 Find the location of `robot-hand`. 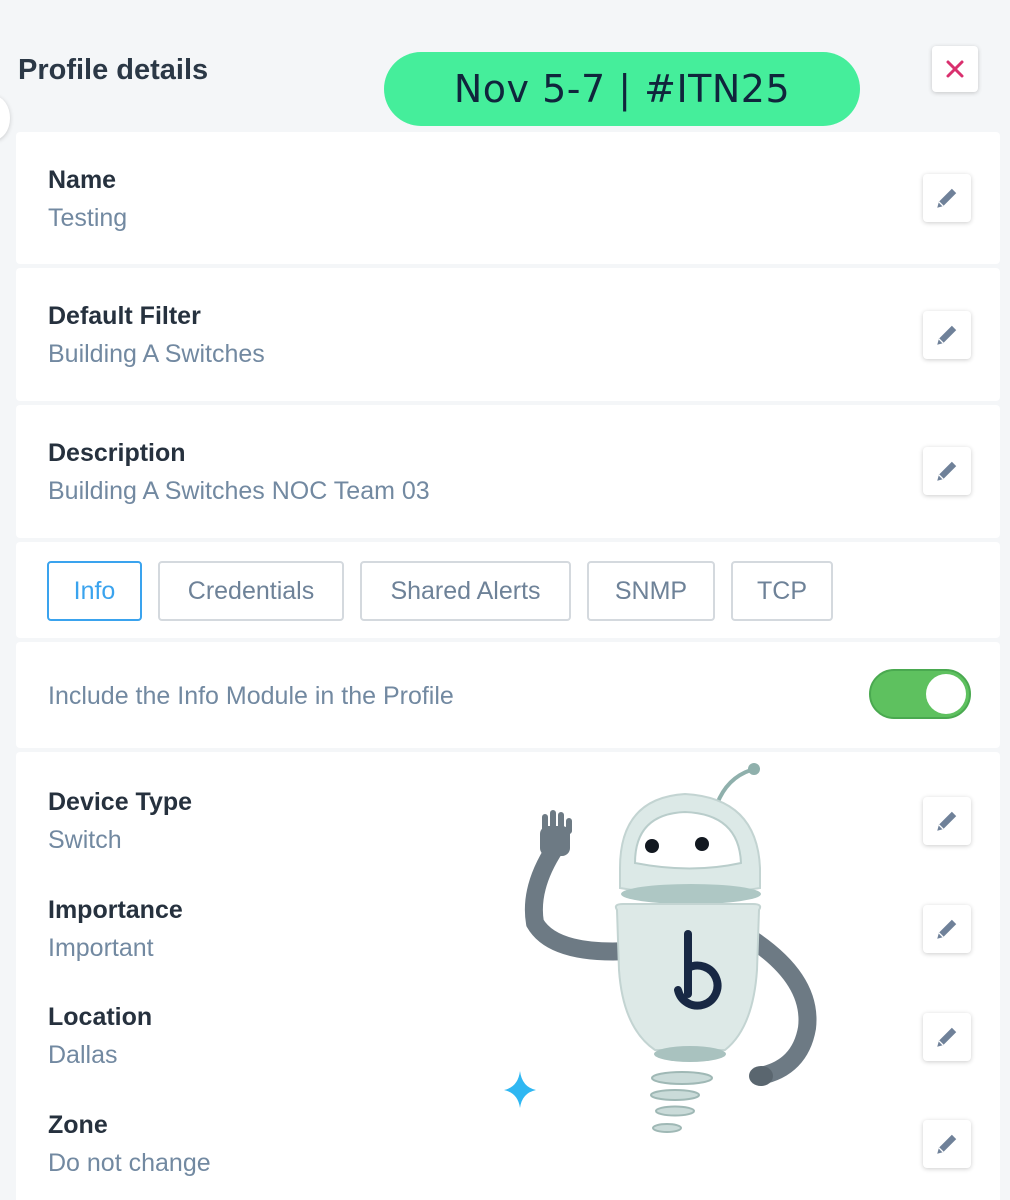

robot-hand is located at coordinates (556, 833).